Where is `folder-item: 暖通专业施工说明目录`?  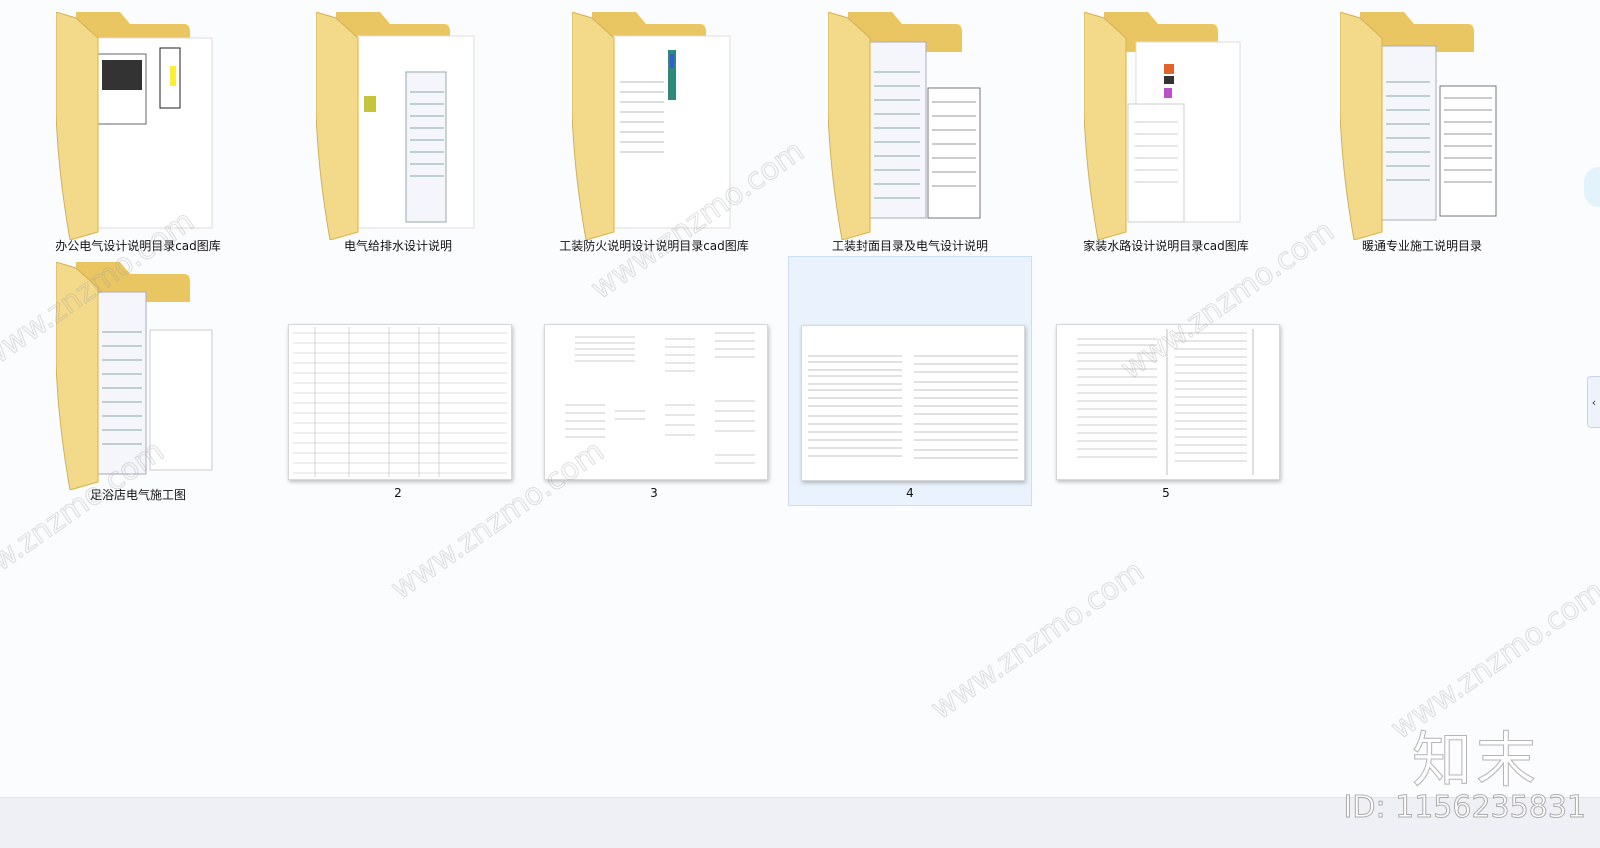 folder-item: 暖通专业施工说明目录 is located at coordinates (1422, 131).